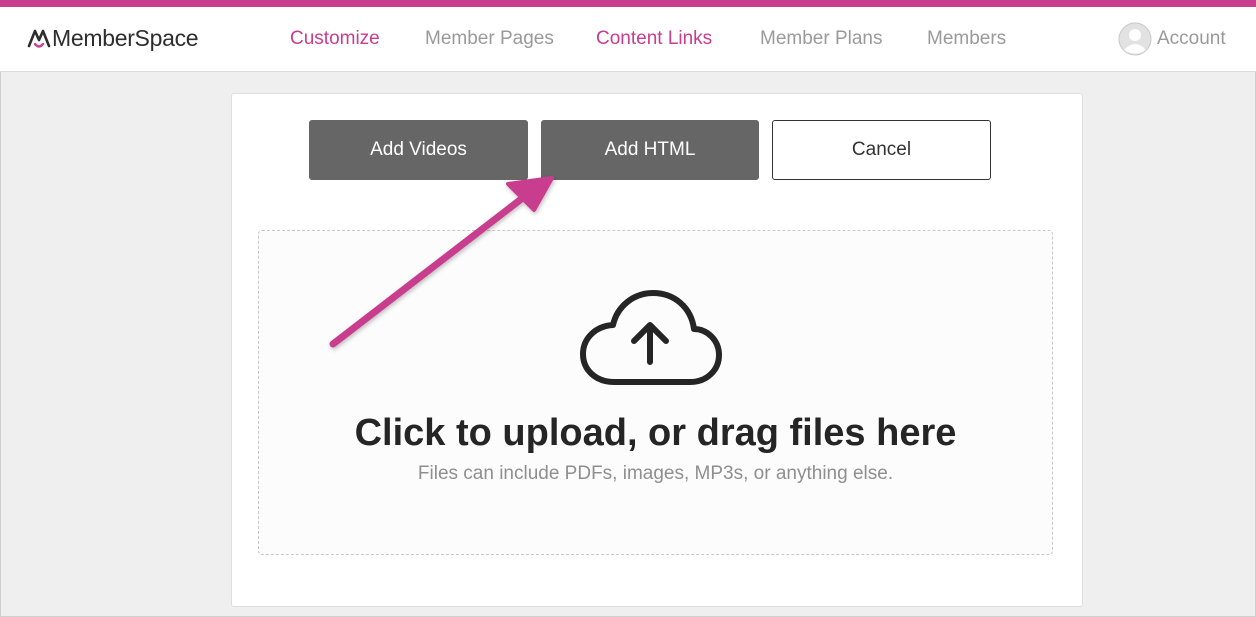 The image size is (1256, 617). What do you see at coordinates (125, 38) in the screenshot?
I see `logo-text: MemberSpace` at bounding box center [125, 38].